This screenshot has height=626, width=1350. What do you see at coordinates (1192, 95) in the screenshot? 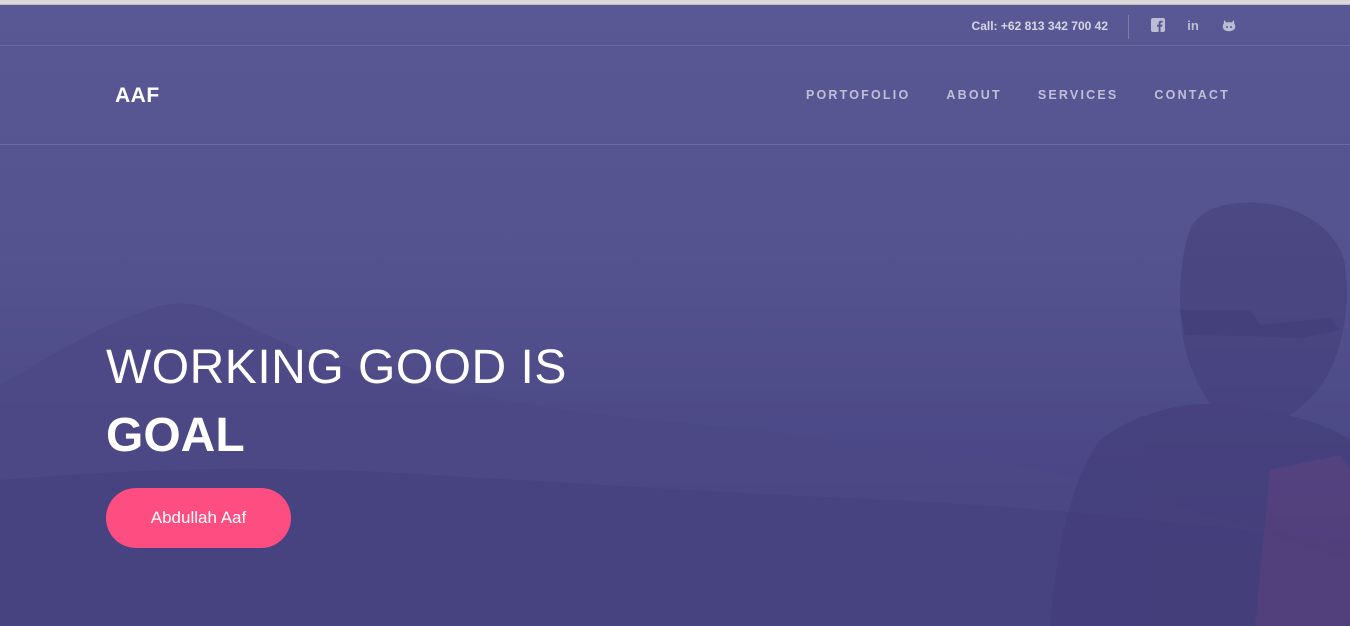
I see `nav-link-contact: CONTACT` at bounding box center [1192, 95].